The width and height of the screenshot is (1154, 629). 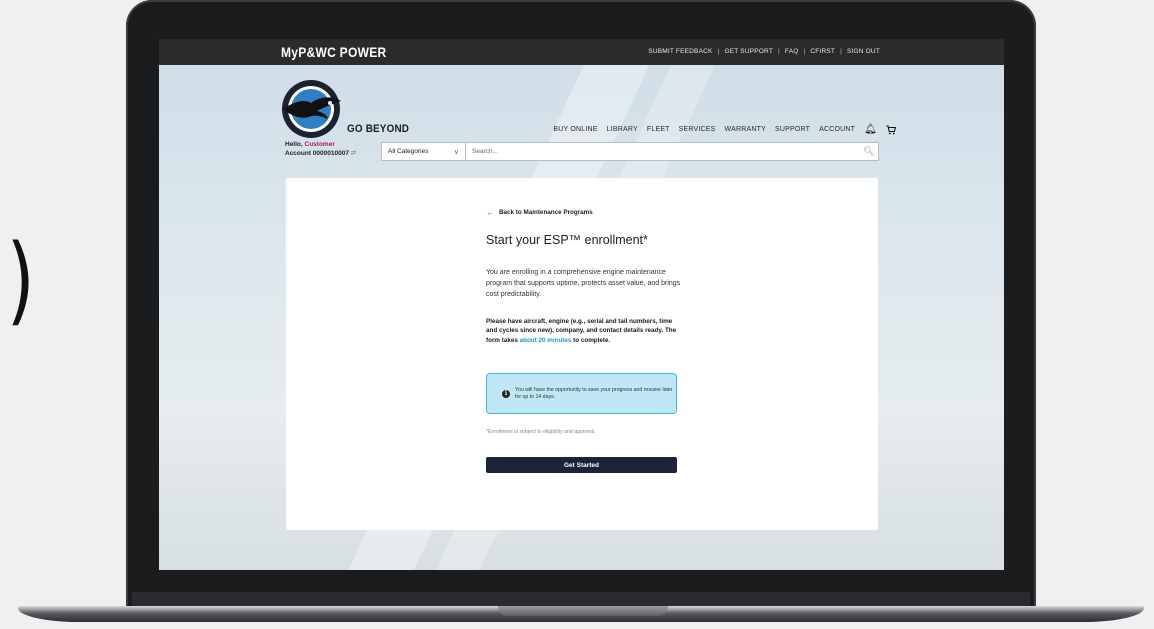 I want to click on search-bar: All Categories ∨ 🔍︎, so click(x=630, y=151).